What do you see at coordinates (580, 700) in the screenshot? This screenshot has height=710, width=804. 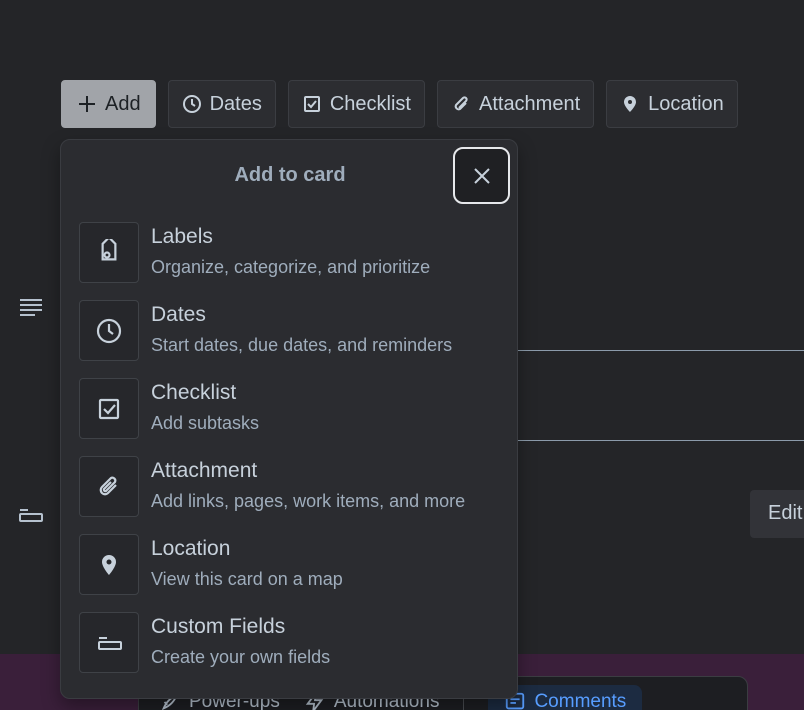 I see `comments-label: Comments` at bounding box center [580, 700].